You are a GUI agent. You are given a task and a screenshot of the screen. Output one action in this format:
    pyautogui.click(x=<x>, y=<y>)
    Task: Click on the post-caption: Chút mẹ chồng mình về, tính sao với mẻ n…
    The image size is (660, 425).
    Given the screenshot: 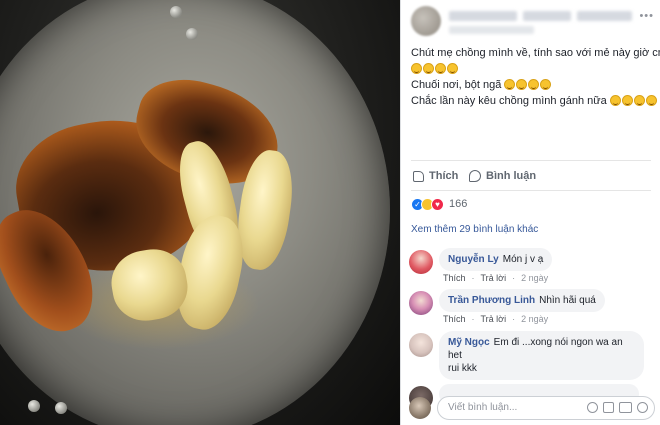 What is the action you would take?
    pyautogui.click(x=535, y=78)
    